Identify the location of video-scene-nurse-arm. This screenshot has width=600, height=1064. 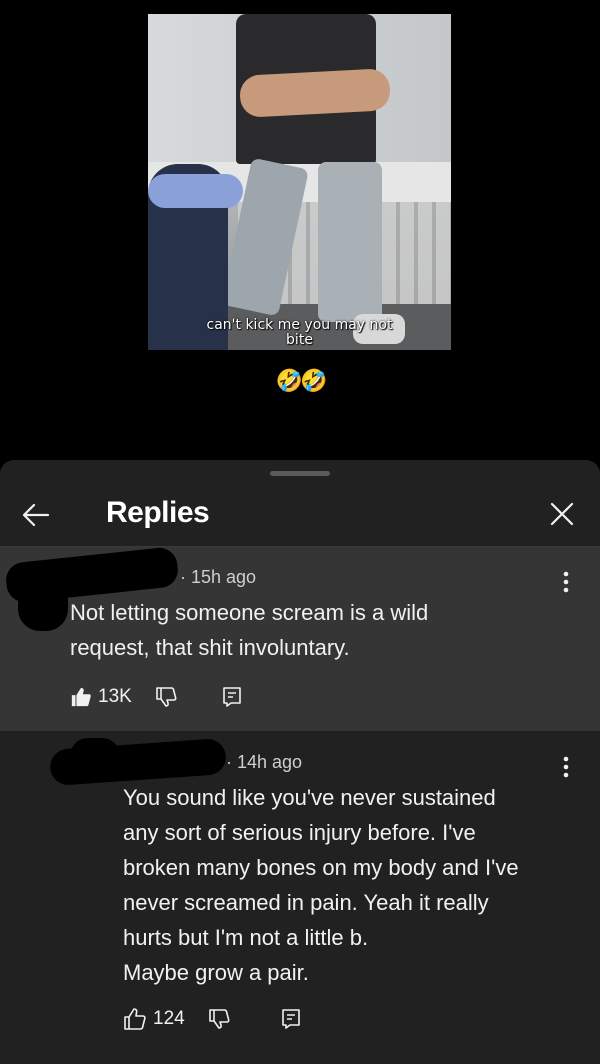
(195, 191).